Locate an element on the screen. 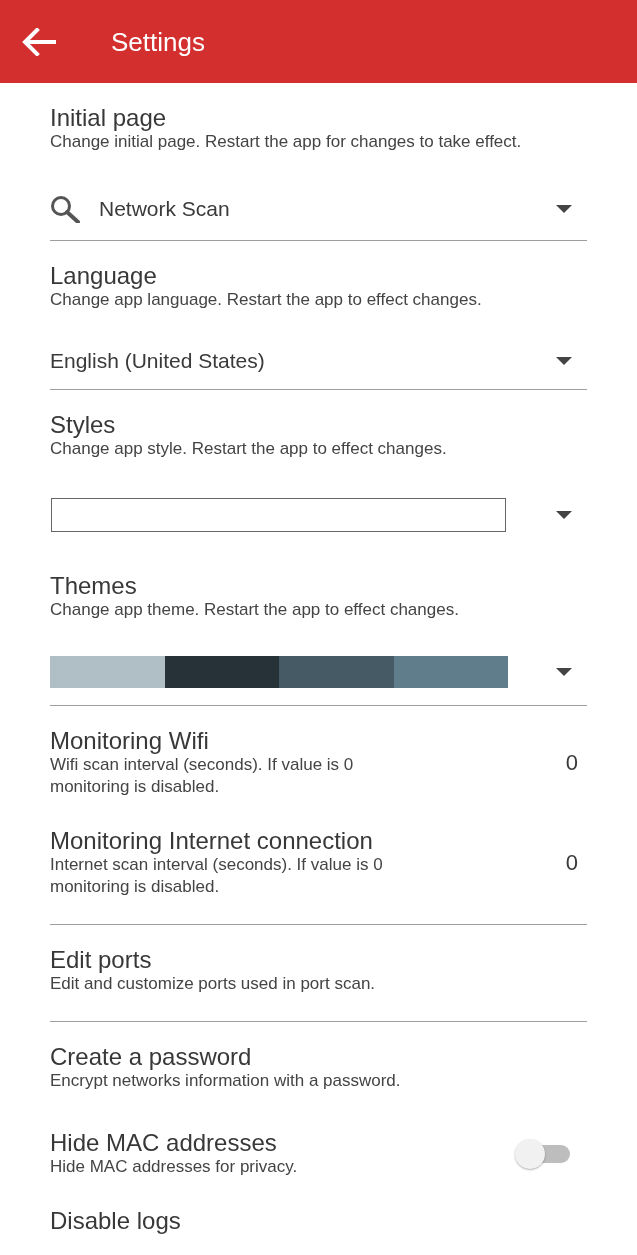 Image resolution: width=637 pixels, height=1255 pixels. setting-title: Disable logs is located at coordinates (318, 1221).